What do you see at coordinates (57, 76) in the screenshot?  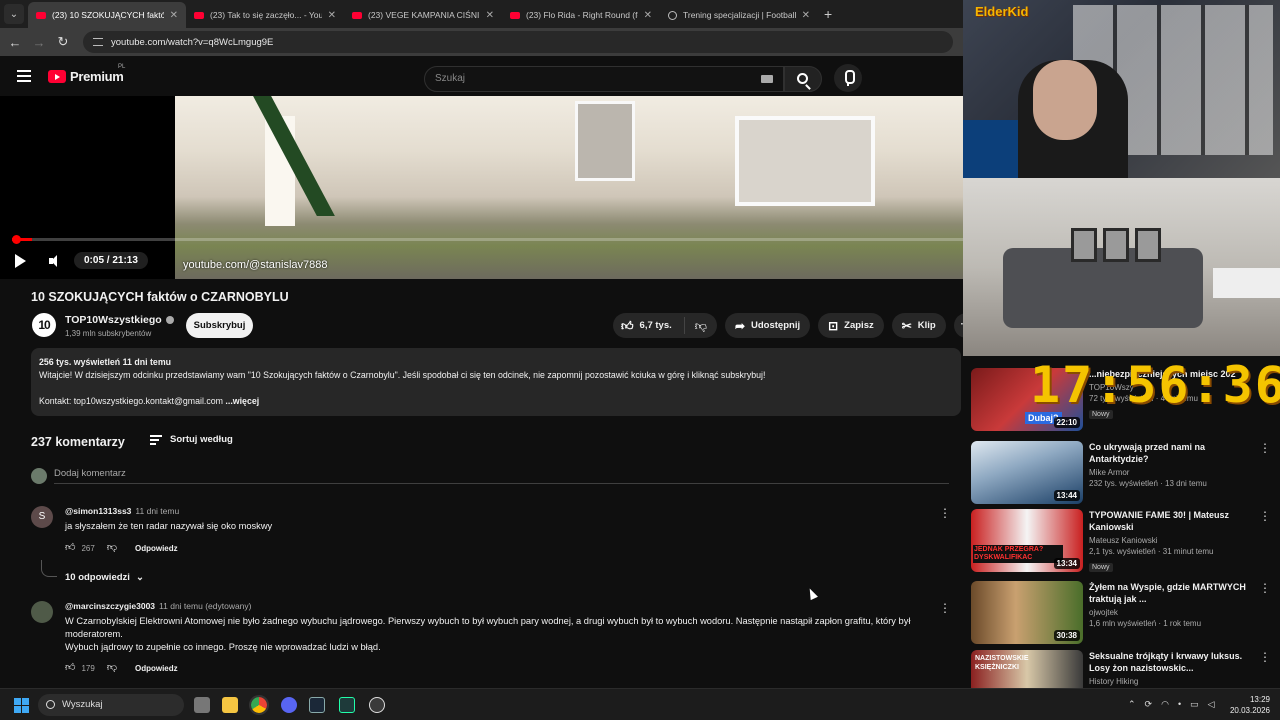 I see `youtube-play-icon` at bounding box center [57, 76].